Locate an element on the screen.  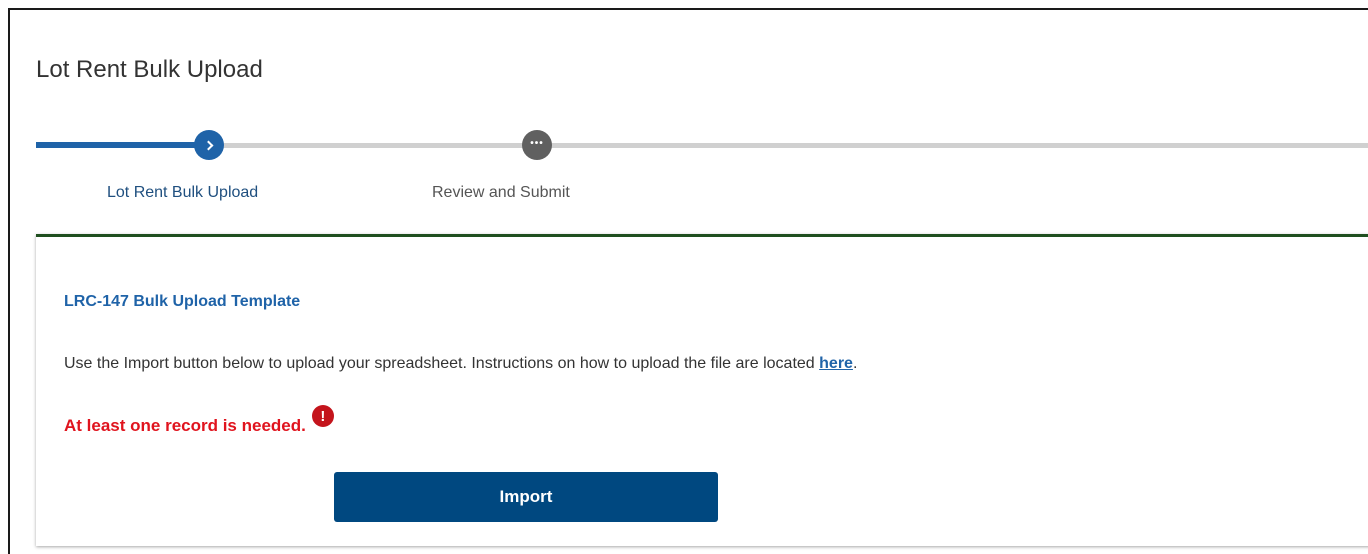
step-1-chevron-right-icon is located at coordinates (209, 145).